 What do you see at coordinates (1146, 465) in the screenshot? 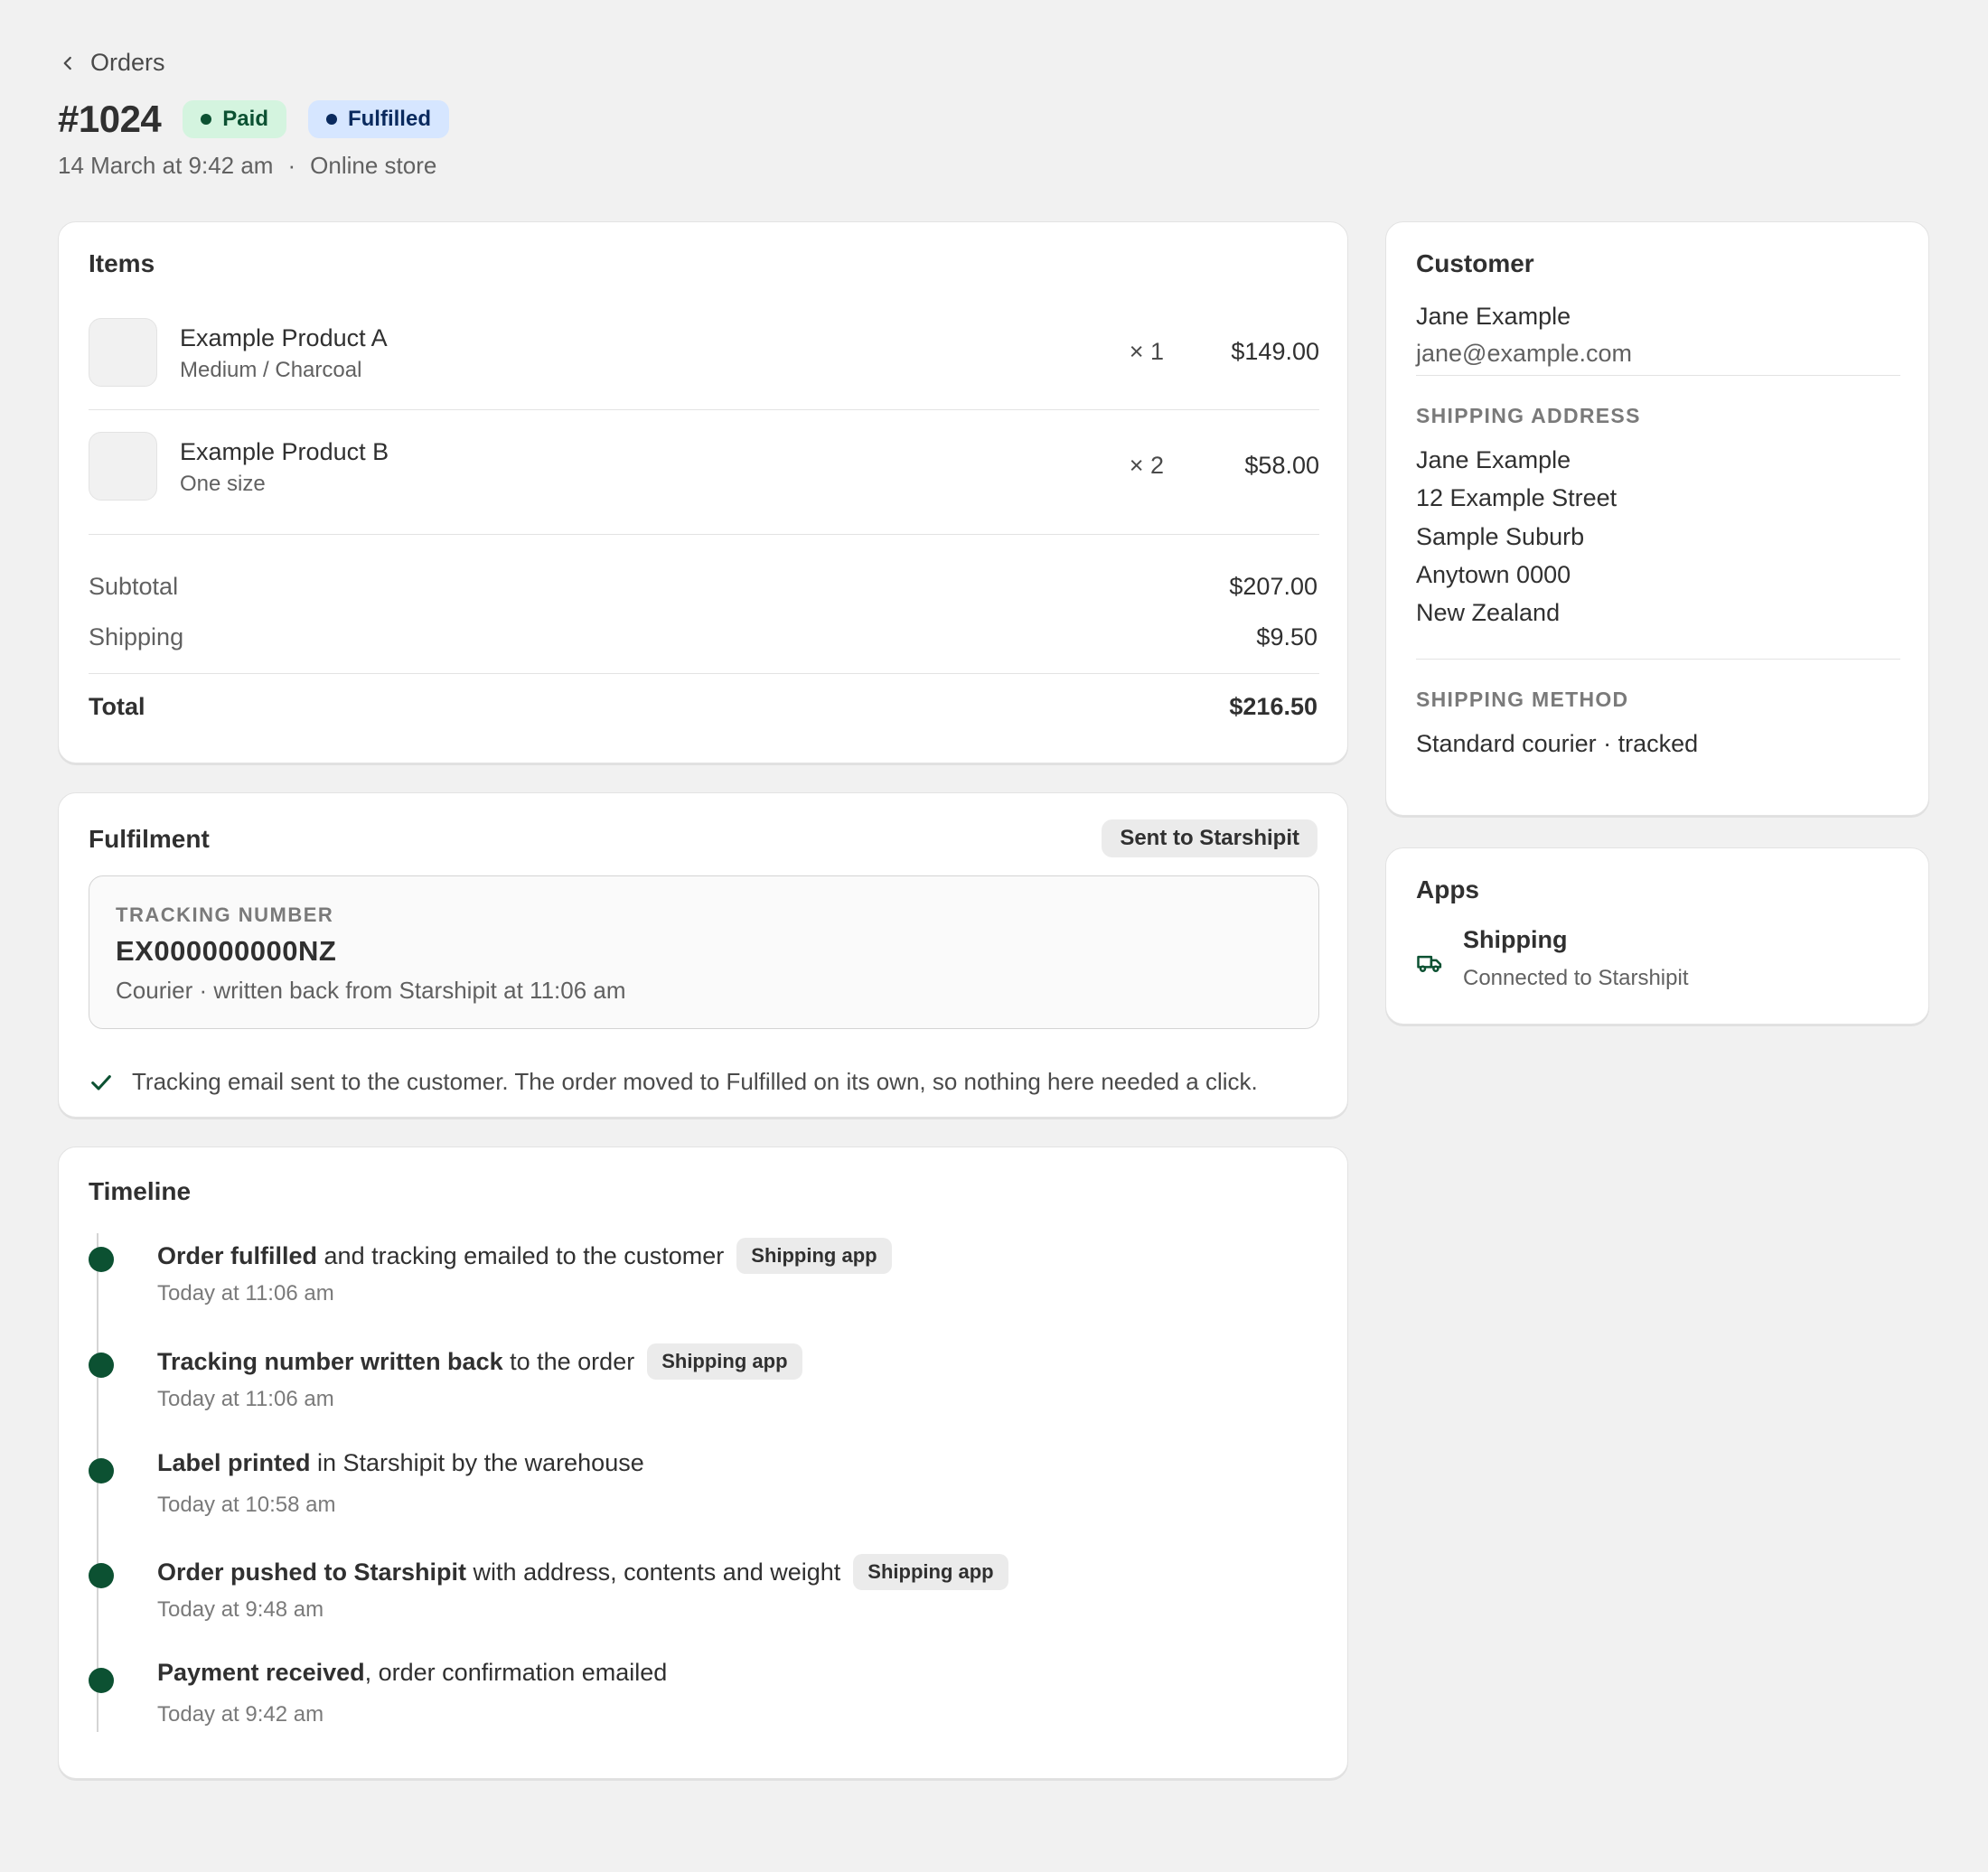
I see `product-quantity: × 2` at bounding box center [1146, 465].